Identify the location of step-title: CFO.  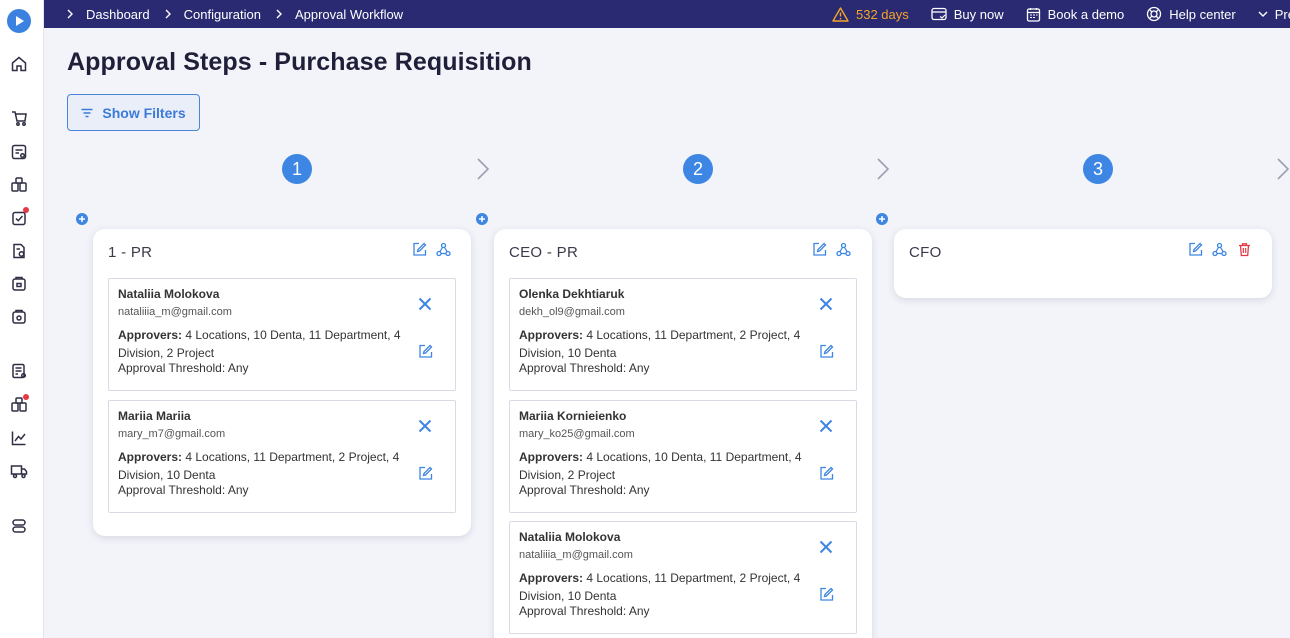
(925, 252).